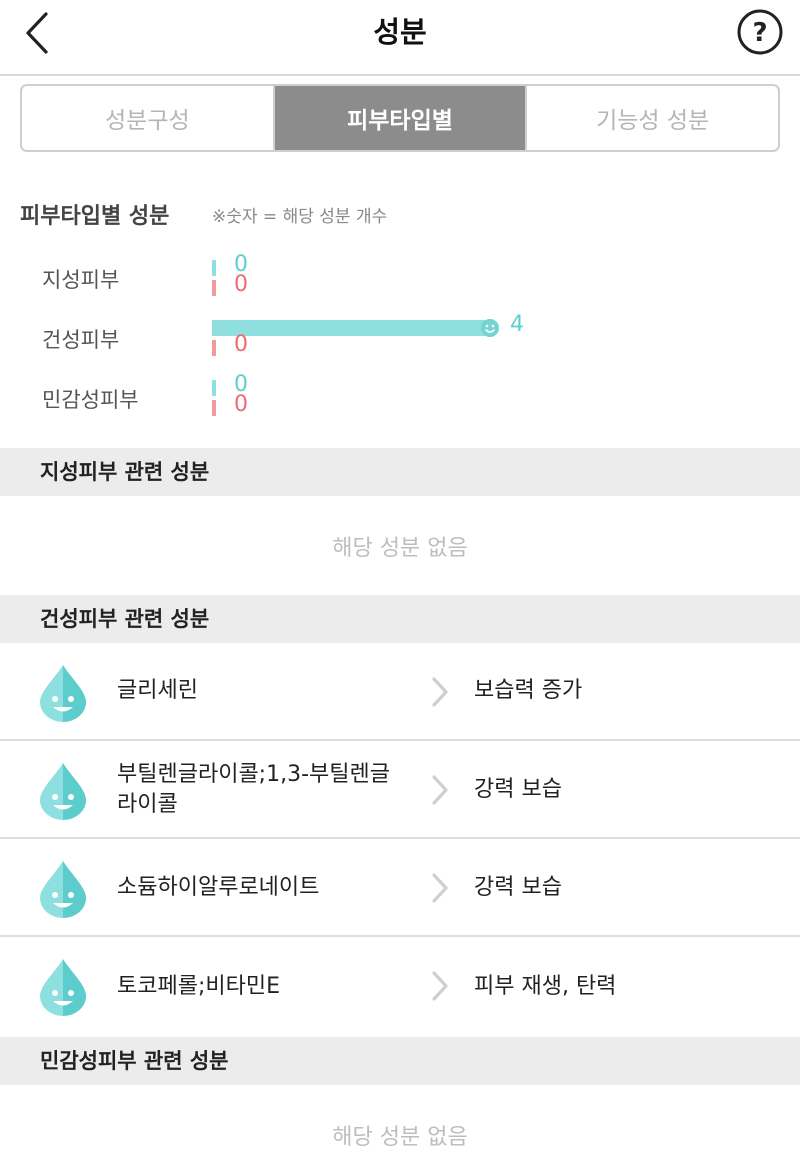  I want to click on page-title: 성분, so click(400, 32).